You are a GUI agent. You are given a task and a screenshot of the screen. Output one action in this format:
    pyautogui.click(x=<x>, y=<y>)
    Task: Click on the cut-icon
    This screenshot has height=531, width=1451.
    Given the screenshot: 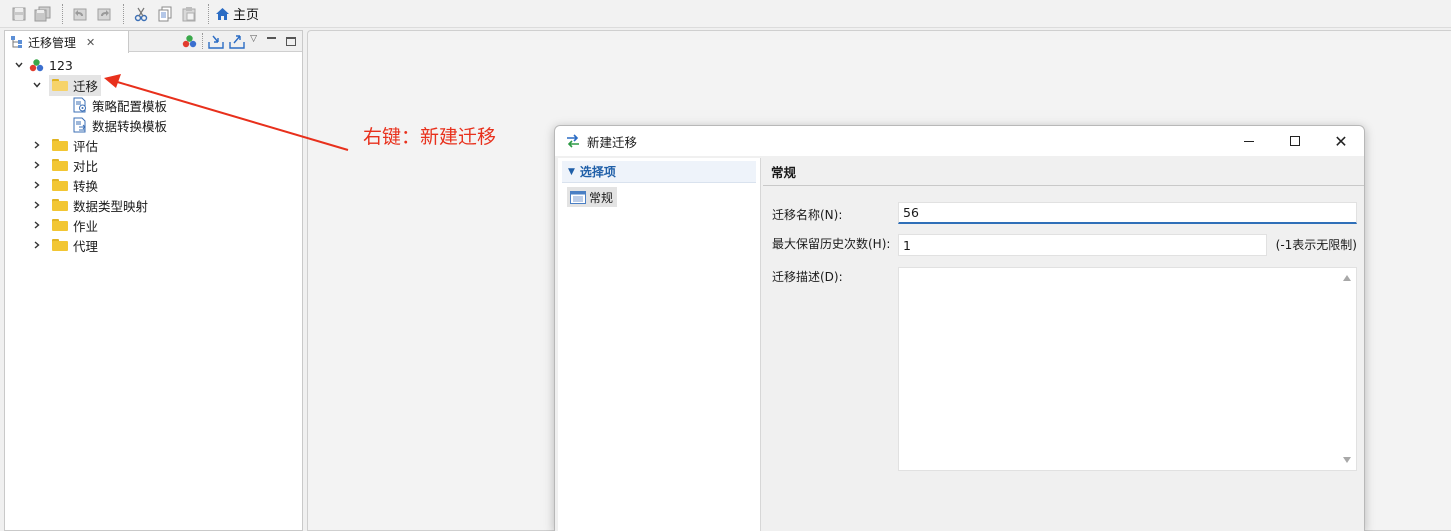 What is the action you would take?
    pyautogui.click(x=141, y=14)
    